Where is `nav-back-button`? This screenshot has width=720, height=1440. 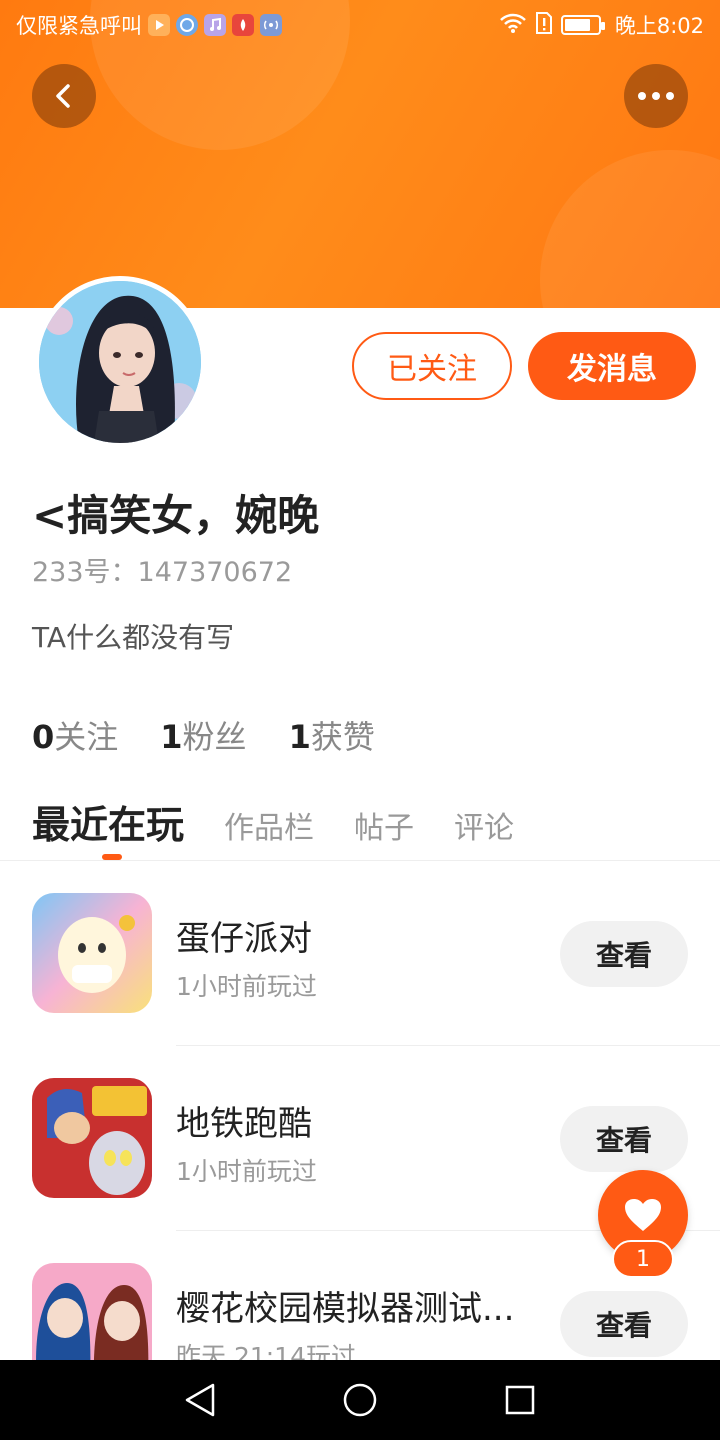
nav-back-button is located at coordinates (200, 1400).